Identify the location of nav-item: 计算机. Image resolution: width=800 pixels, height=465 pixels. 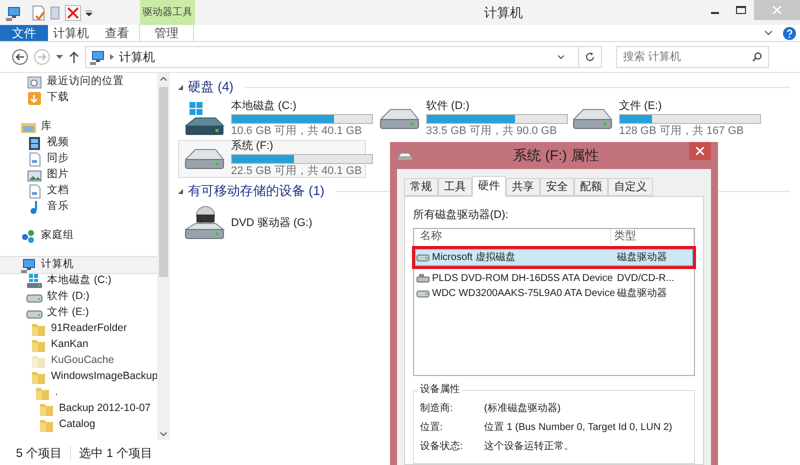
(78, 265).